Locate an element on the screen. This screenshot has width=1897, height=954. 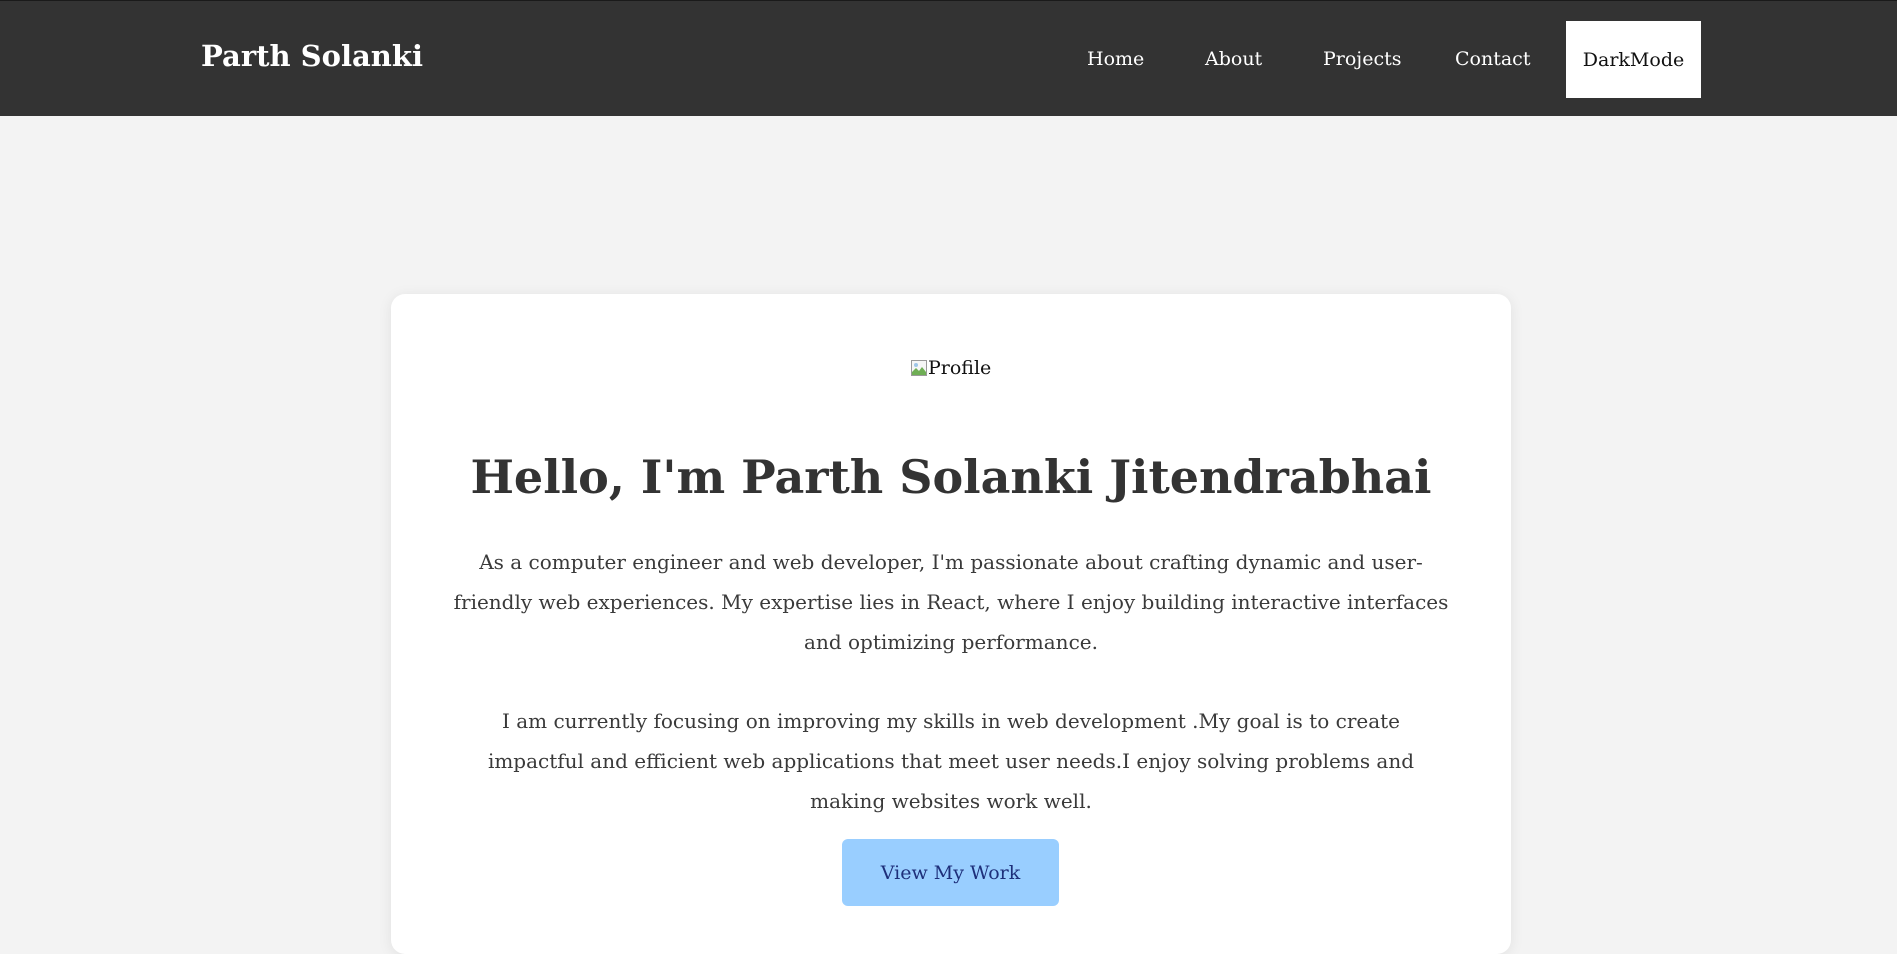
nav-link-home: Home is located at coordinates (1115, 59).